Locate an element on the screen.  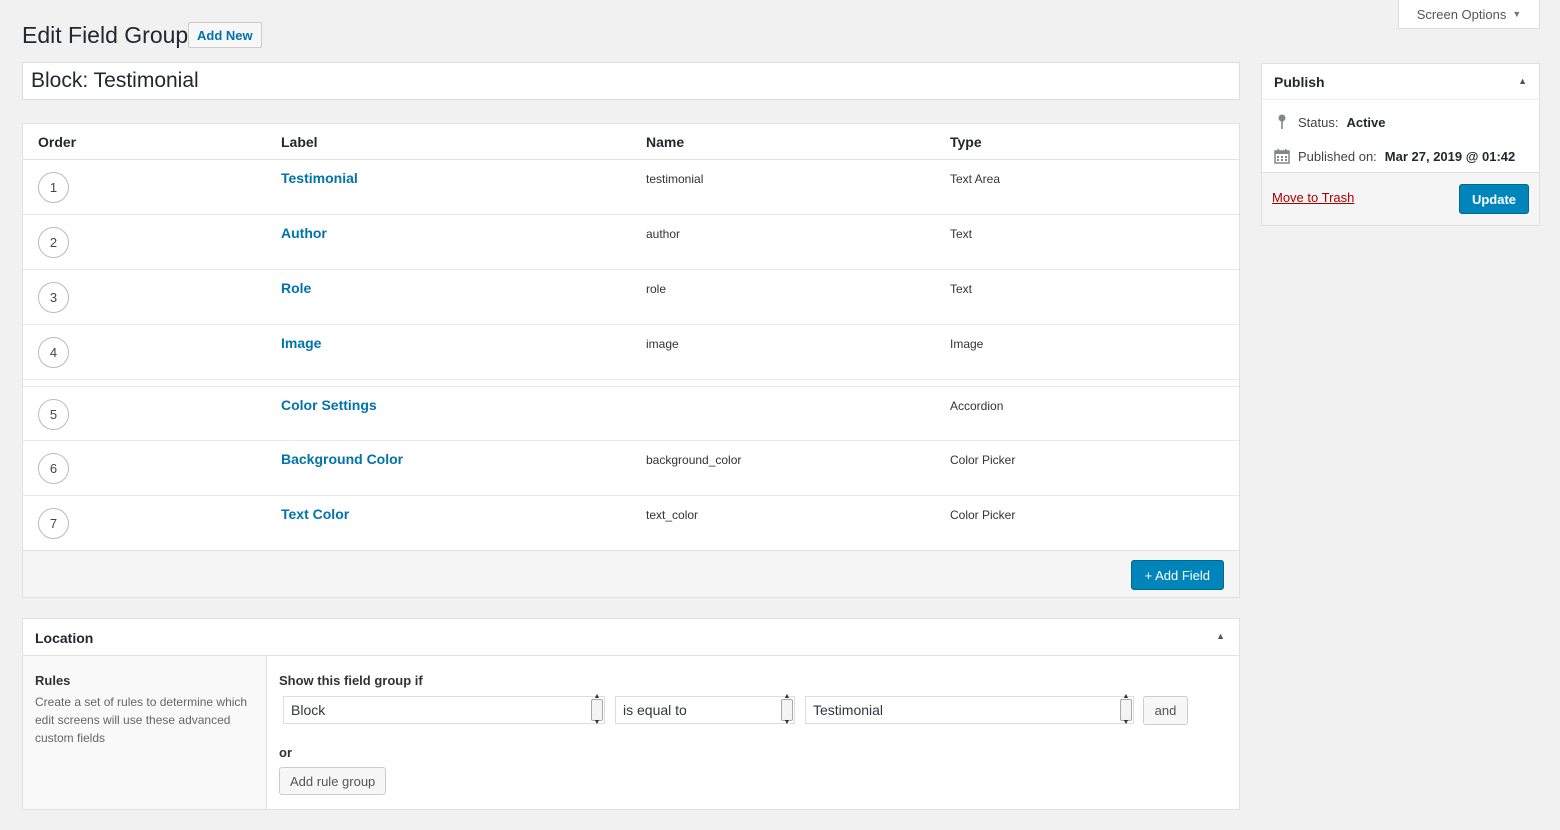
order-handle: 7 is located at coordinates (53, 523).